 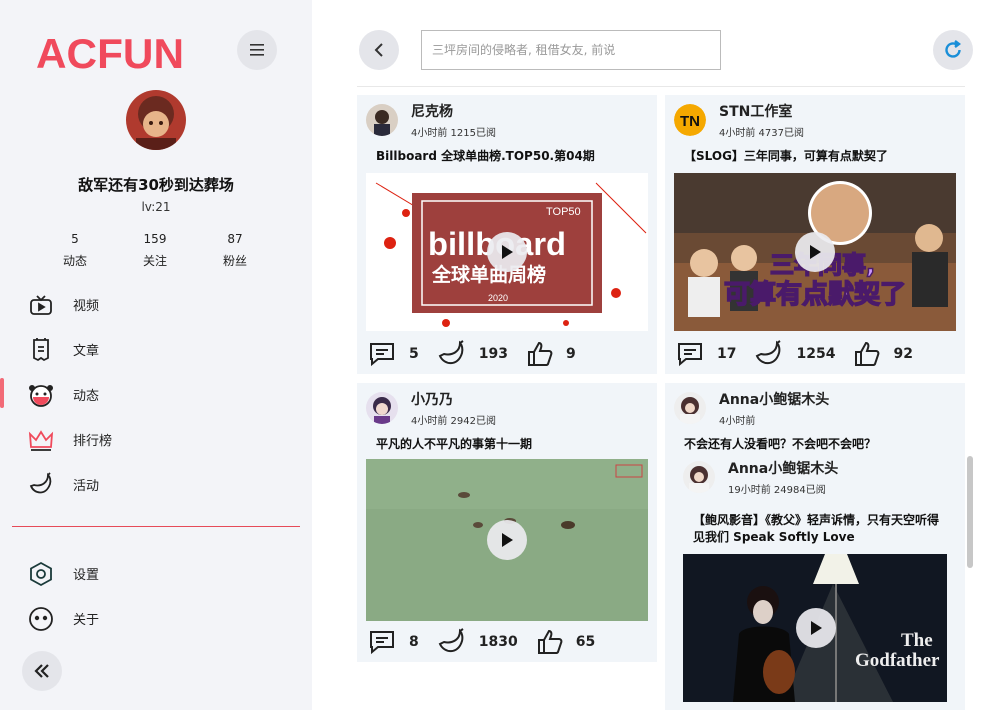 What do you see at coordinates (41, 305) in the screenshot?
I see `video-icon` at bounding box center [41, 305].